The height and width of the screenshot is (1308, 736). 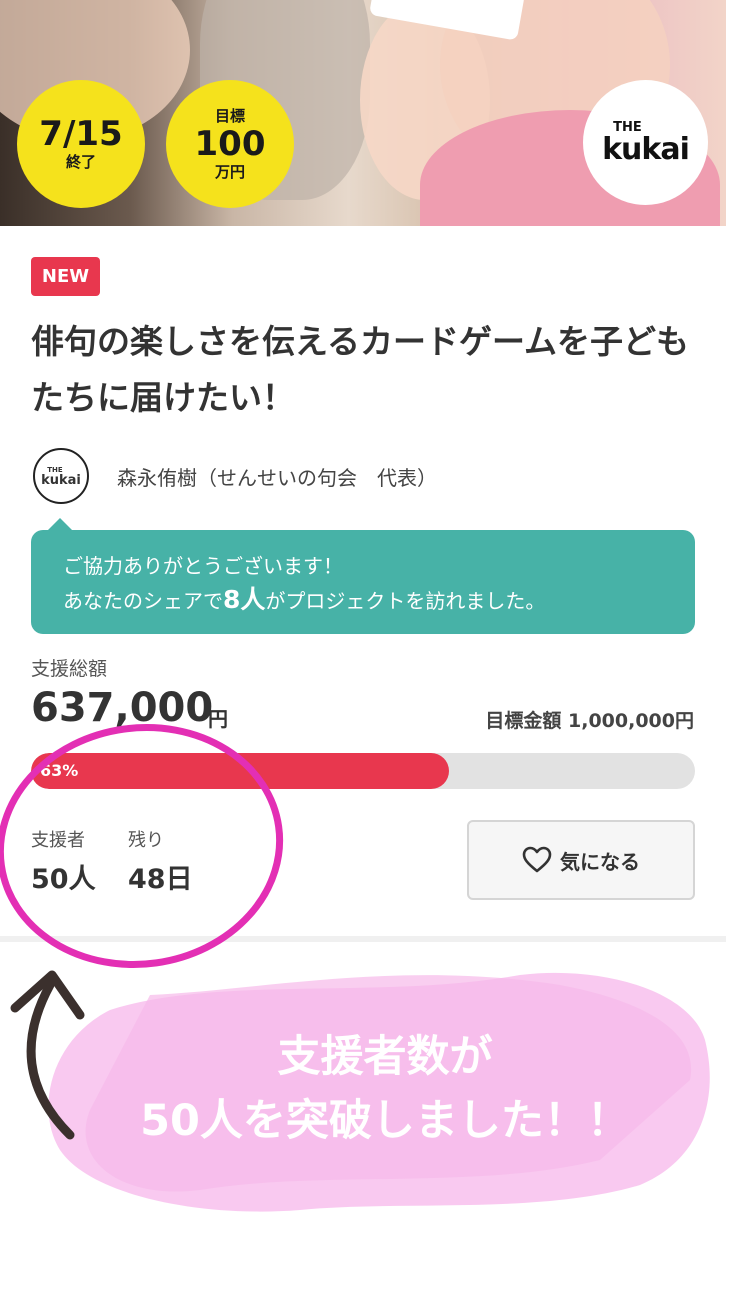 I want to click on share-line-2-suffix: がプロジェクトを訪れました。, so click(x=405, y=601).